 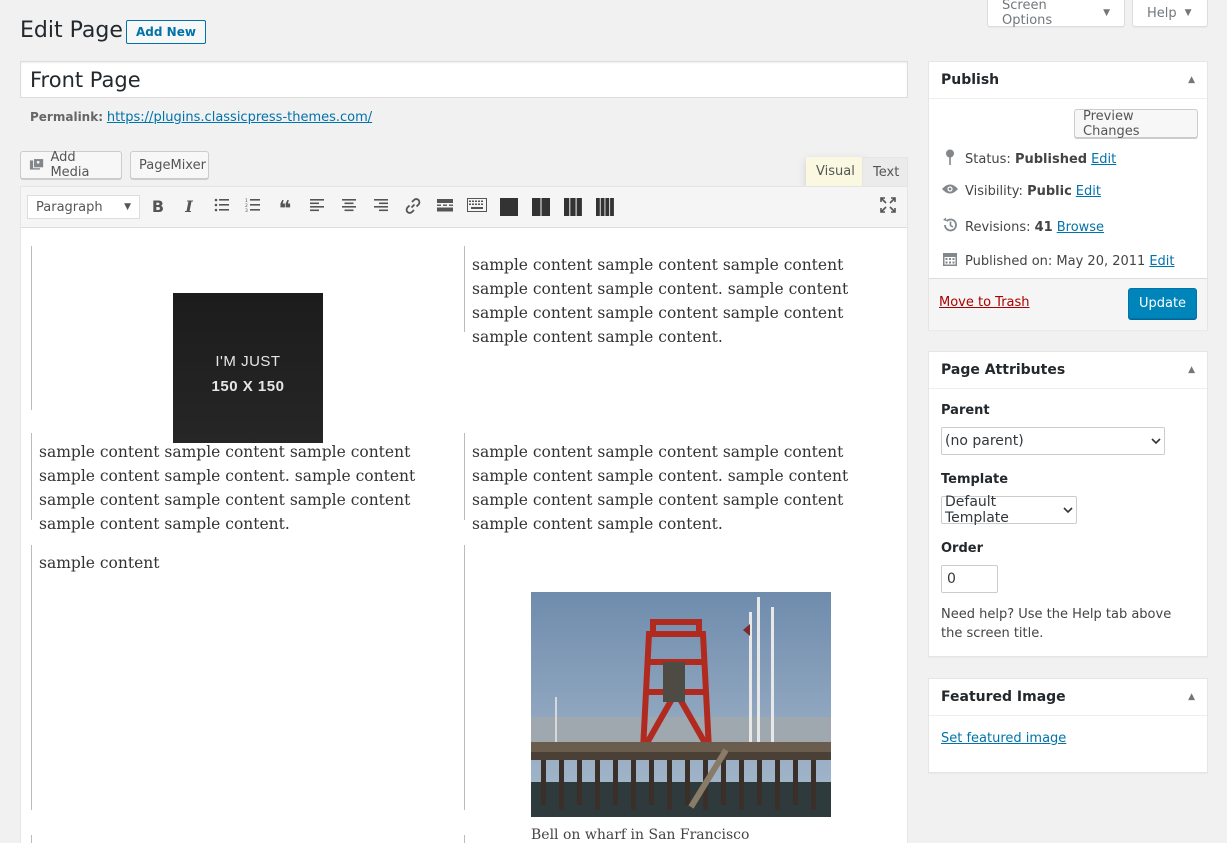 I want to click on visibility-row: Visibility: Public Edit, so click(x=1021, y=191).